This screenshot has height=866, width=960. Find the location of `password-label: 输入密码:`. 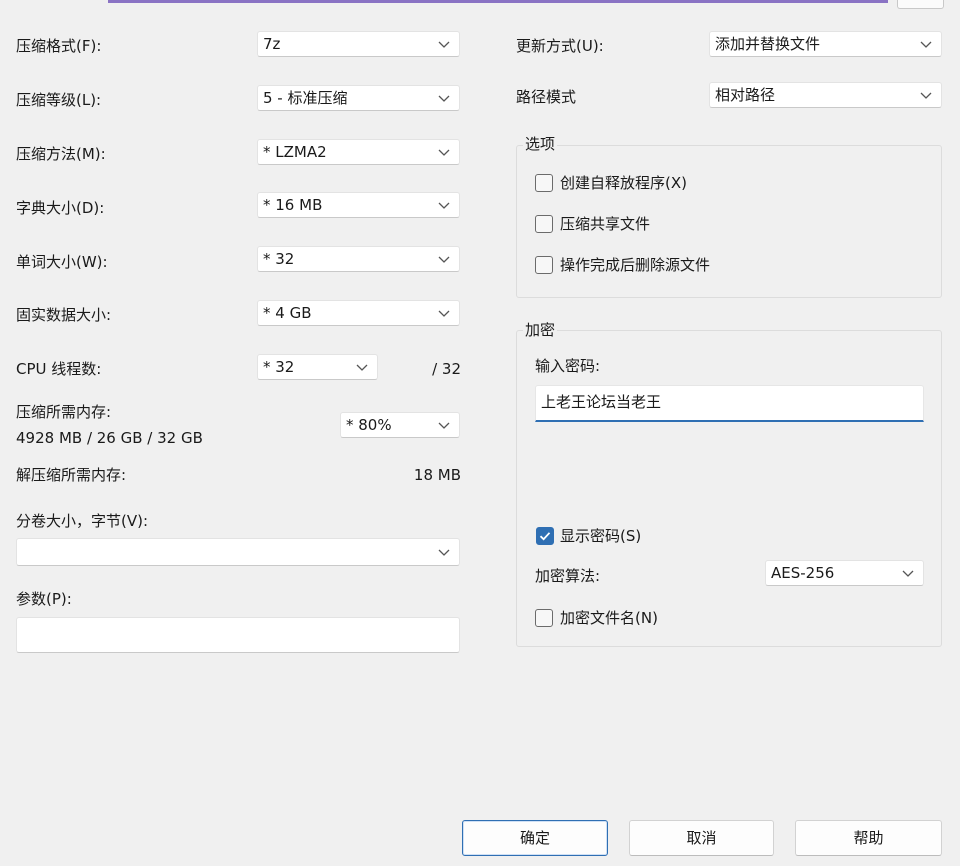

password-label: 输入密码: is located at coordinates (568, 366).